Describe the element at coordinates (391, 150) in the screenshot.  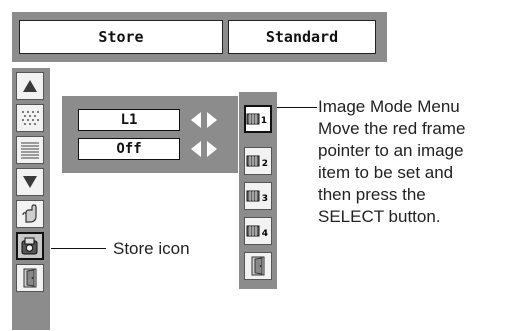
I see `callout-line: pointer to an image` at that location.